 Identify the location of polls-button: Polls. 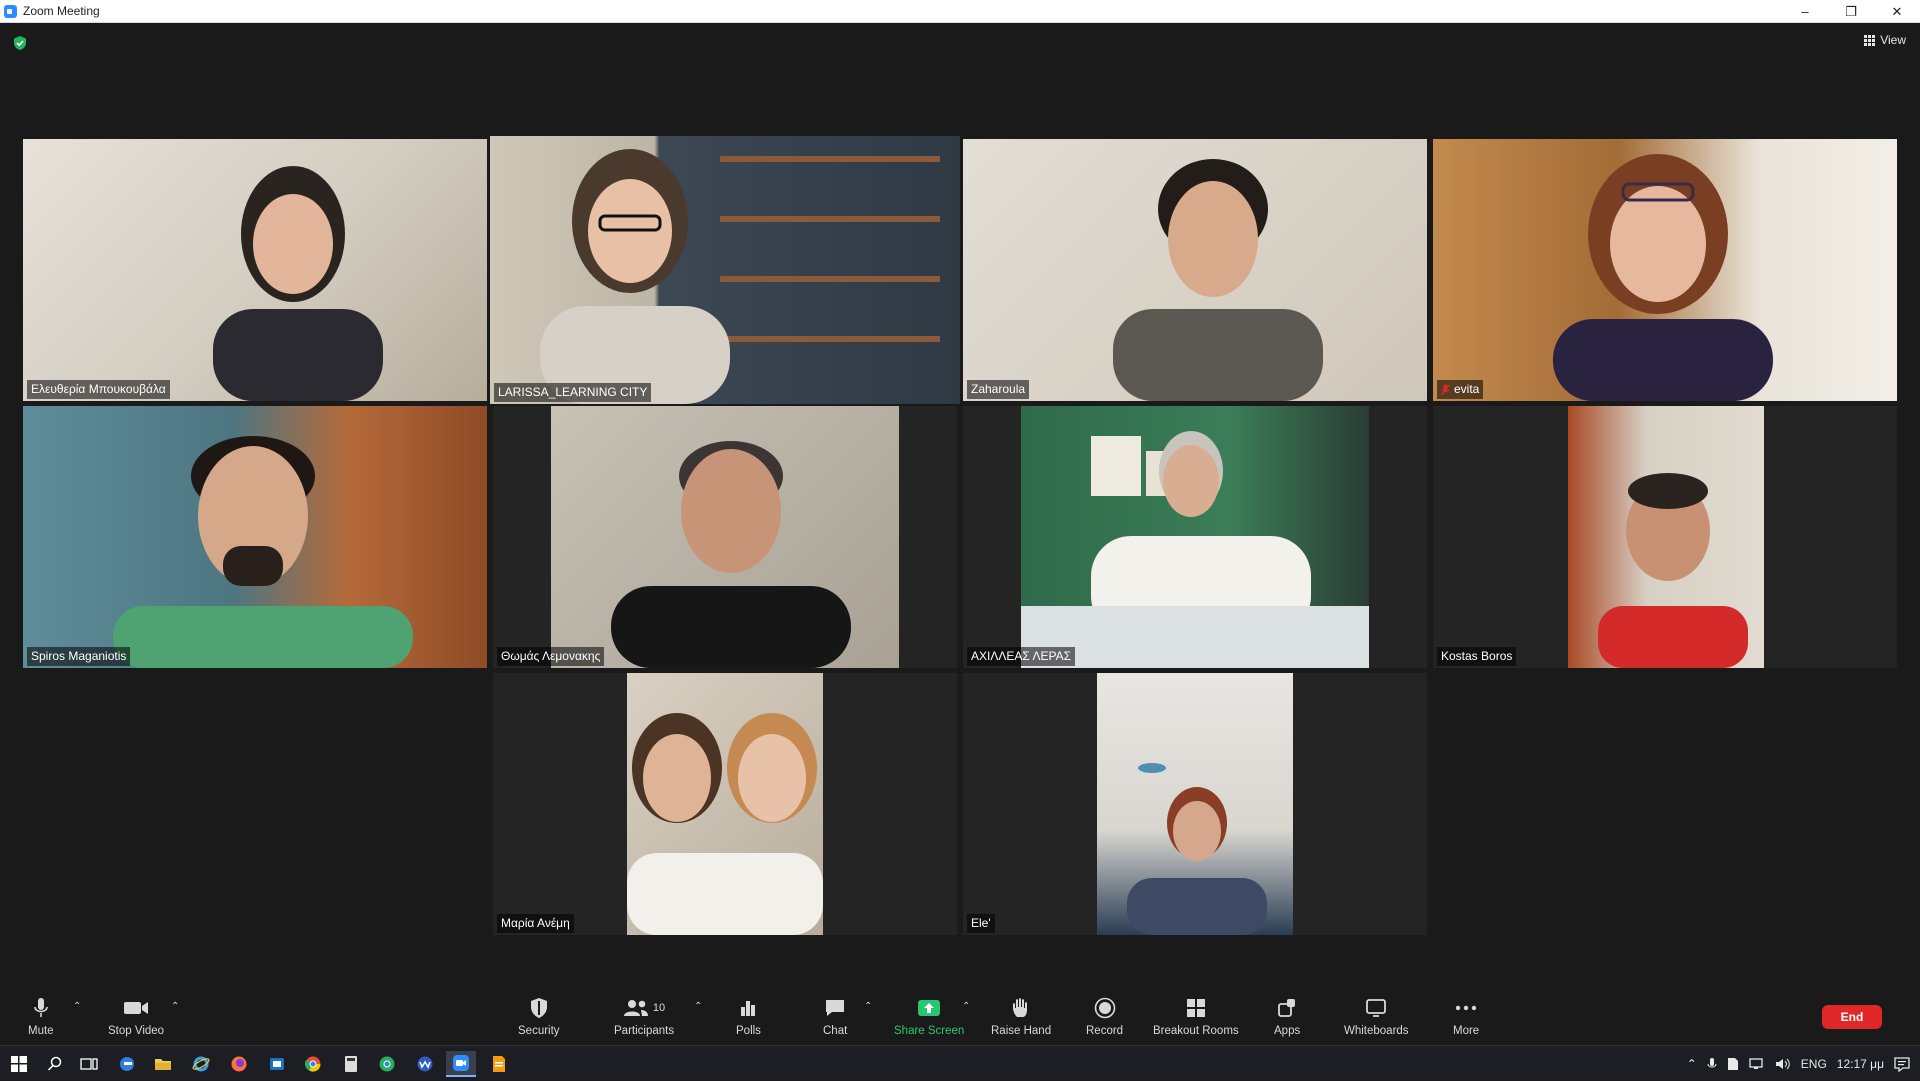
(748, 1016).